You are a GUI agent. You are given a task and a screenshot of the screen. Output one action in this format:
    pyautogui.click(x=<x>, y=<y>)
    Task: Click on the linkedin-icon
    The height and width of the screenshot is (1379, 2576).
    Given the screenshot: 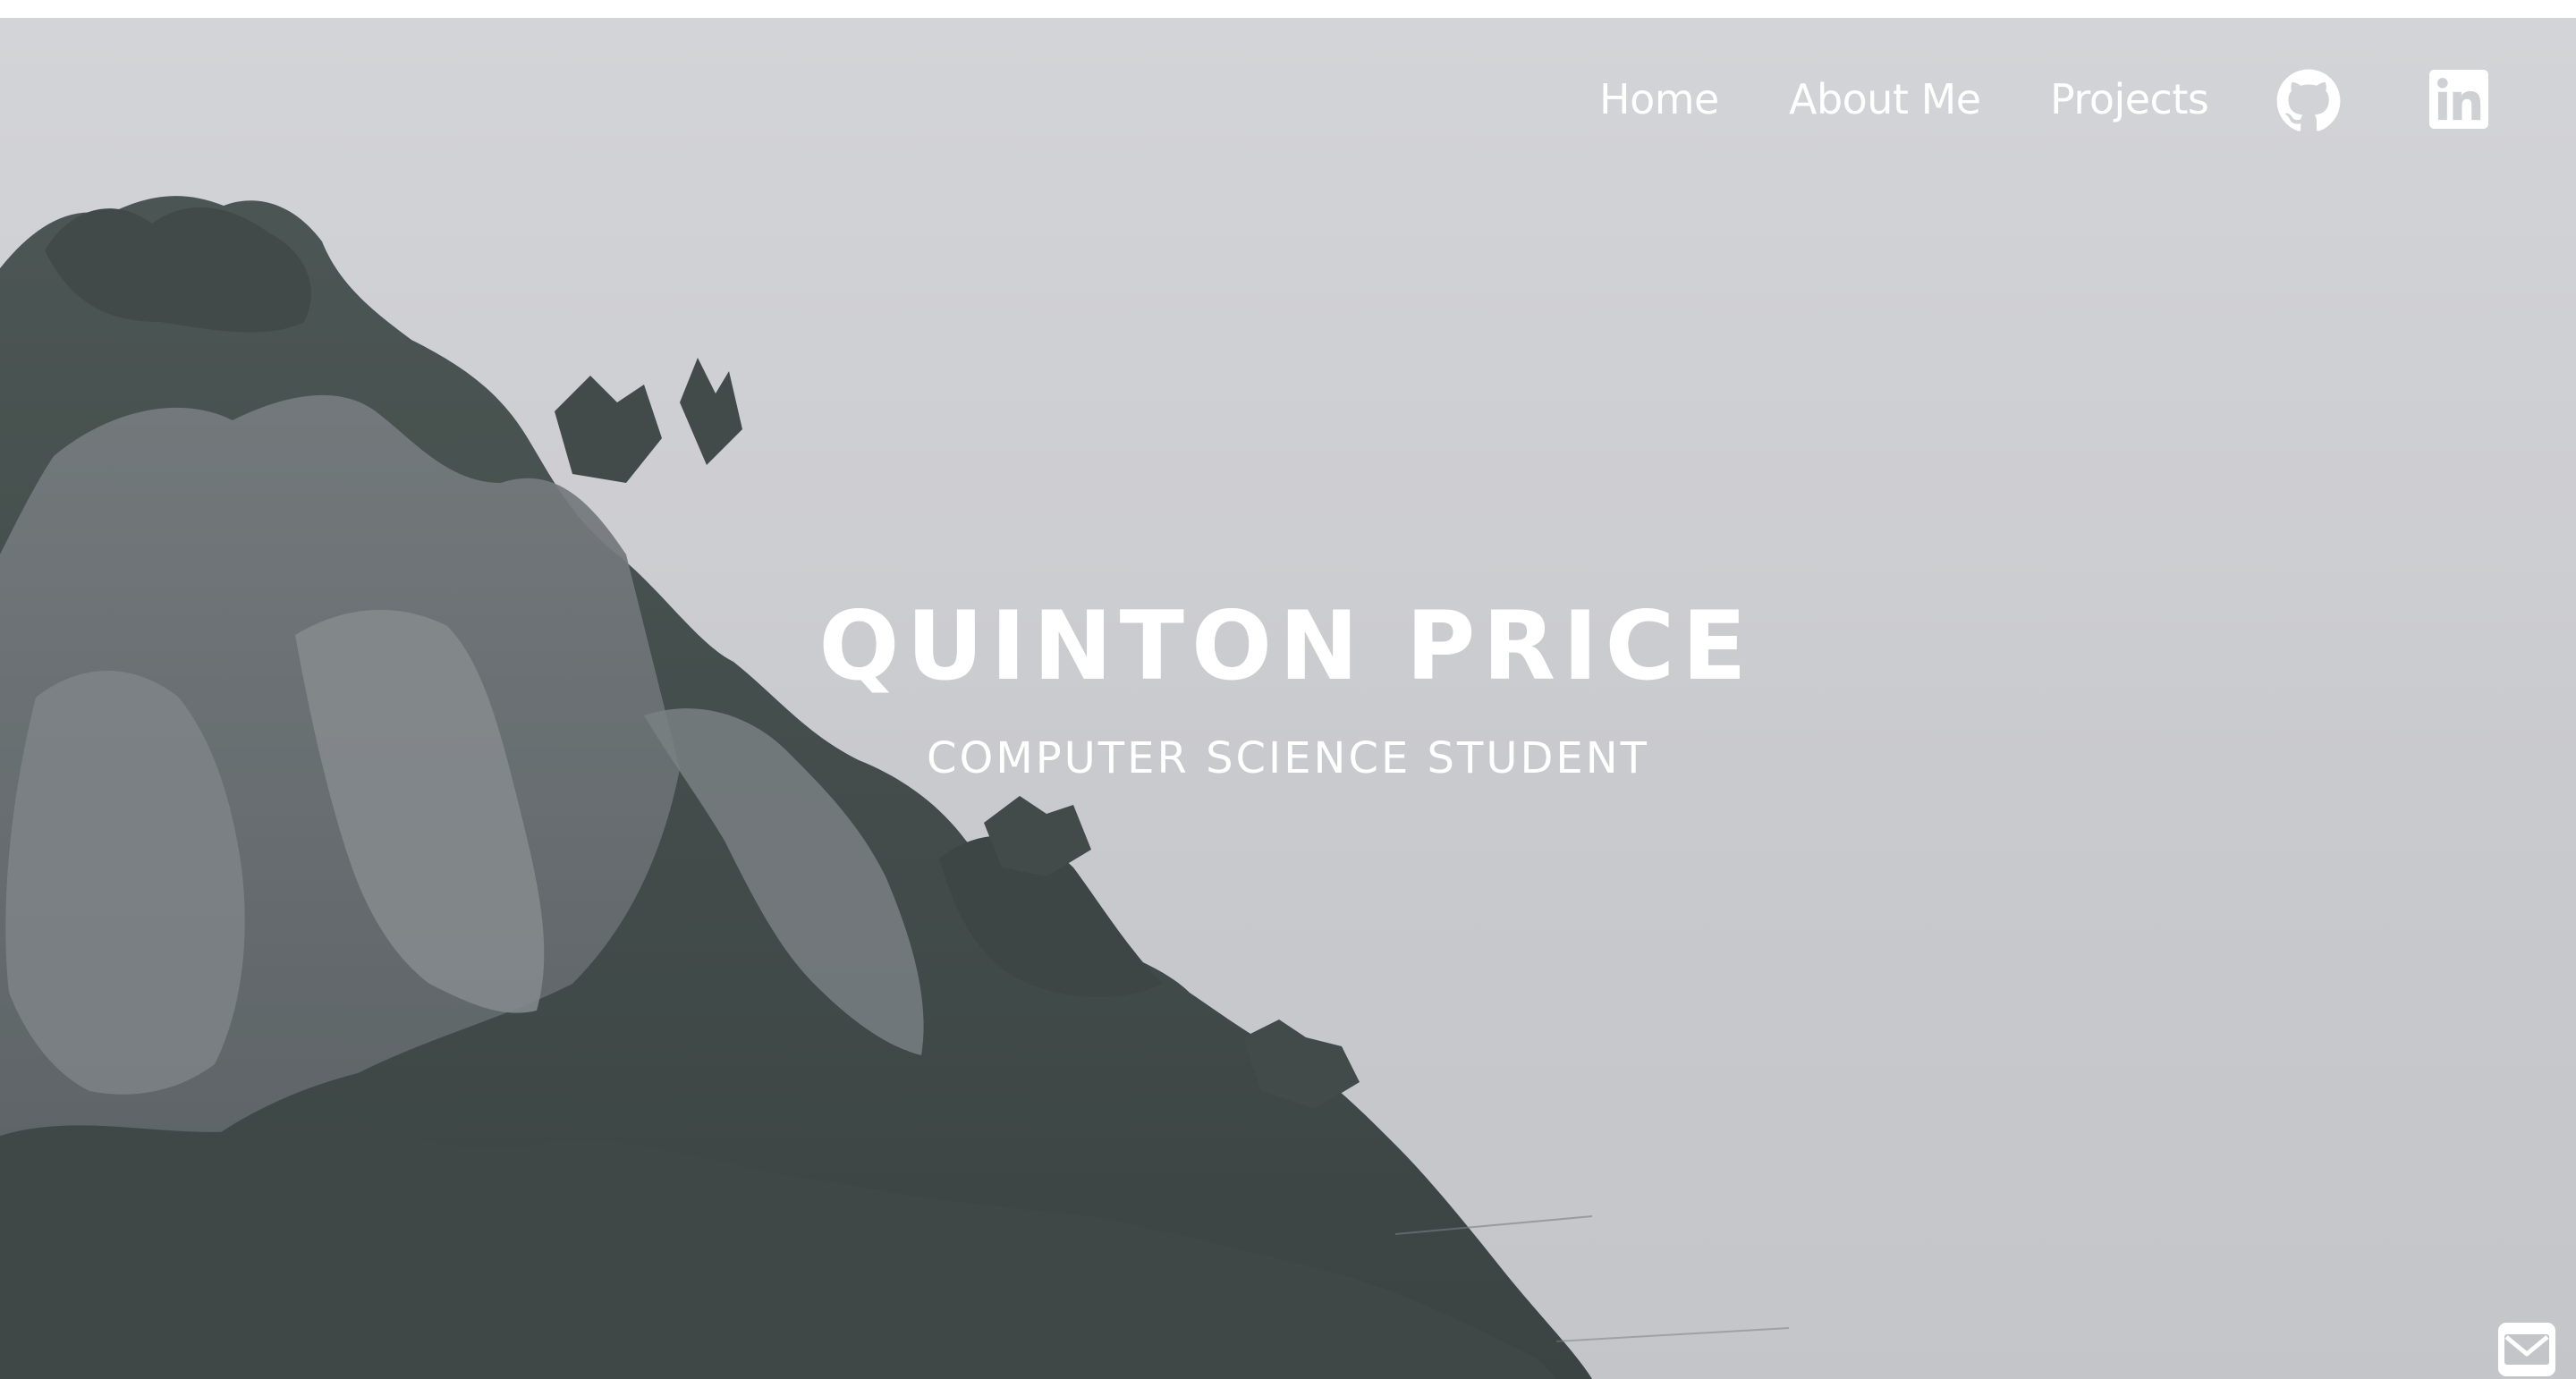 What is the action you would take?
    pyautogui.click(x=2458, y=99)
    